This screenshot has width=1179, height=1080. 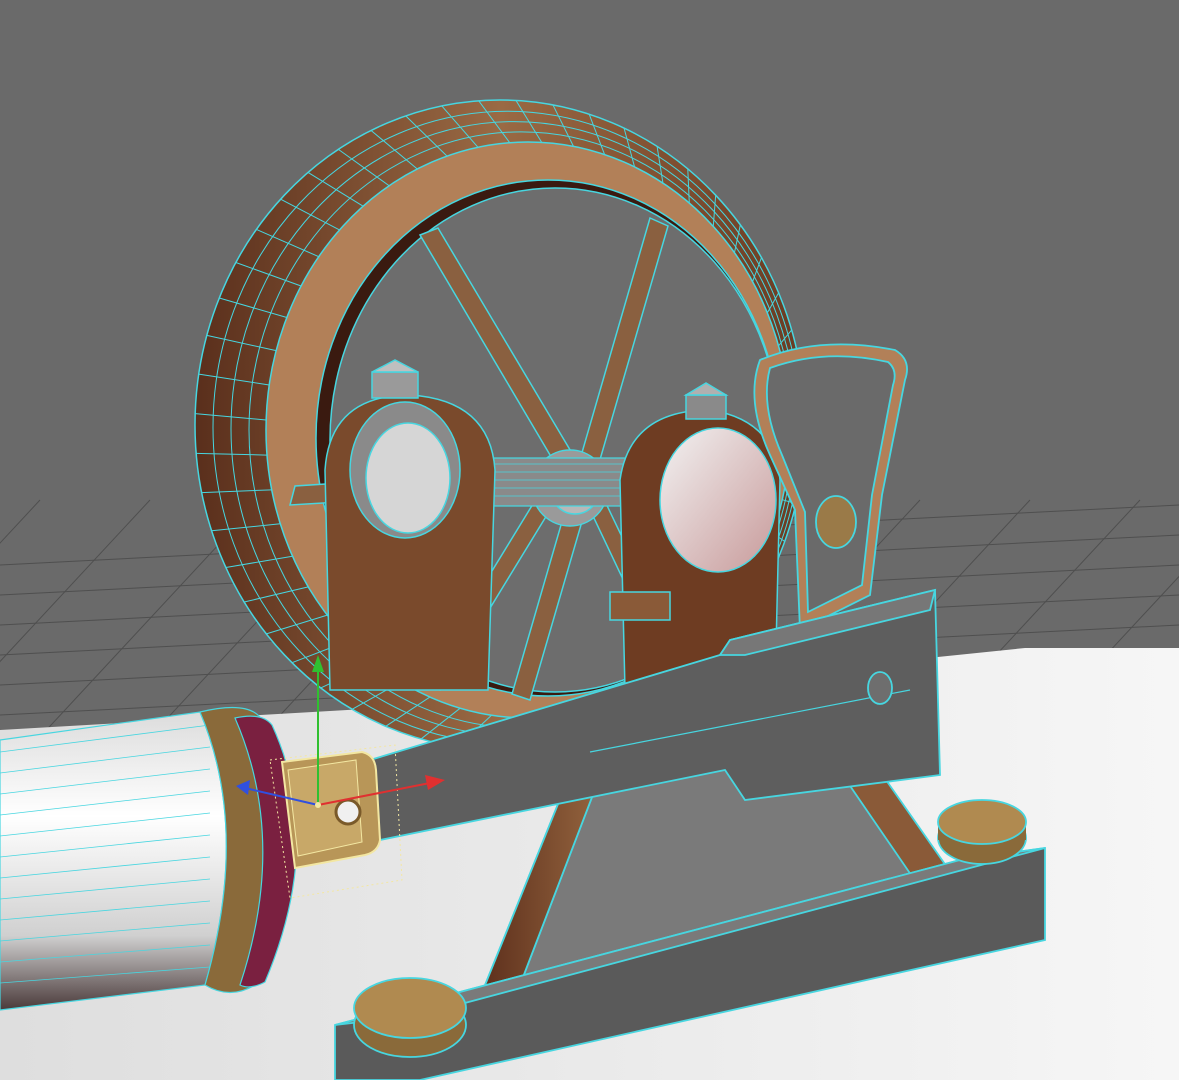 I want to click on cross-head-pin, so click(x=348, y=812).